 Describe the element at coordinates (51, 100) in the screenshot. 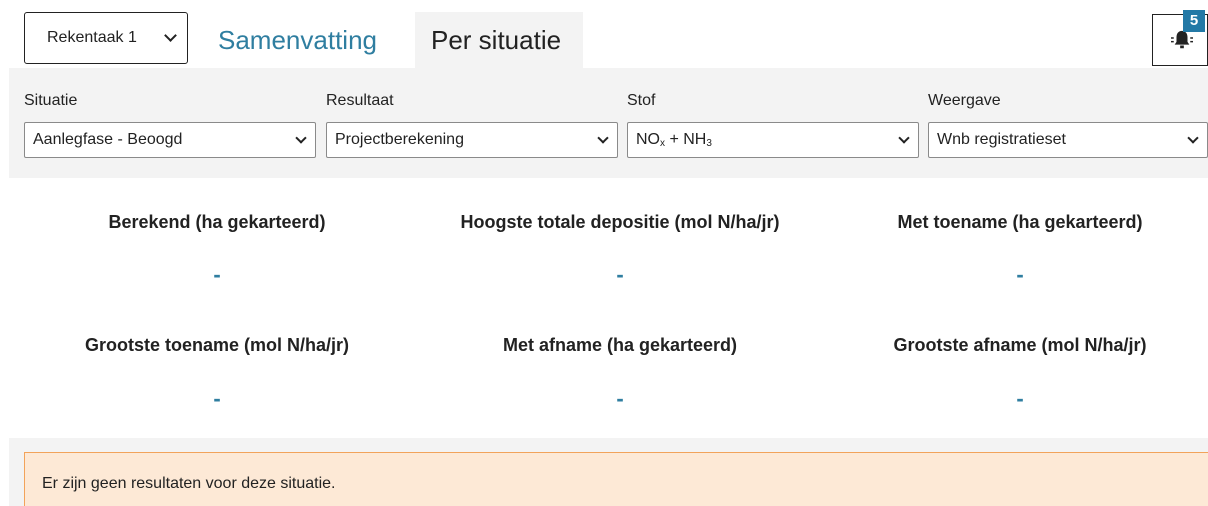

I see `situation-label: Situatie` at that location.